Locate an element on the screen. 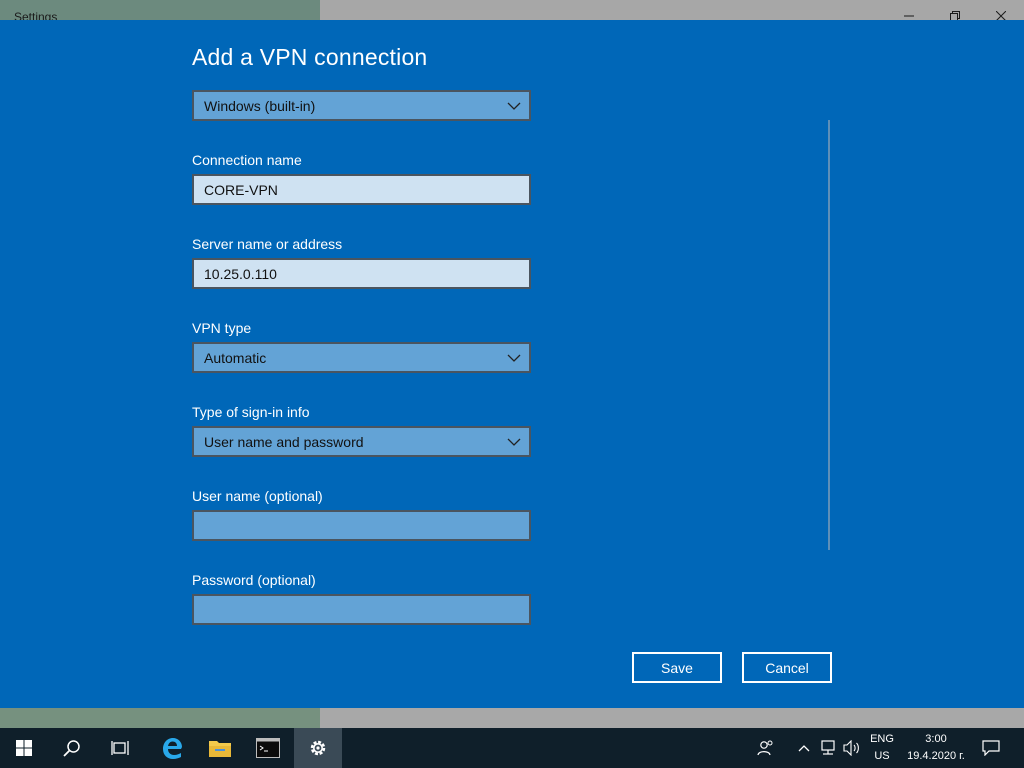 Image resolution: width=1024 pixels, height=768 pixels. settings-button is located at coordinates (318, 748).